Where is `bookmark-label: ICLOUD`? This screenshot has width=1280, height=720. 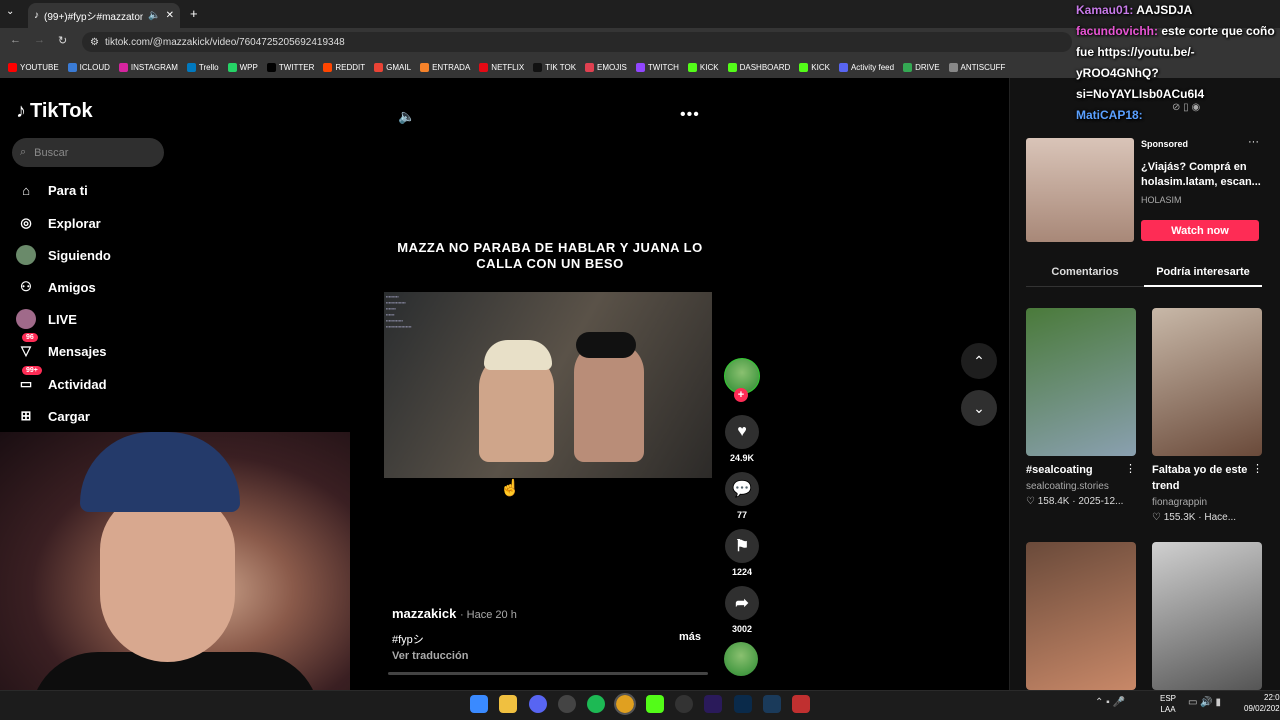
bookmark-label: ICLOUD is located at coordinates (94, 67).